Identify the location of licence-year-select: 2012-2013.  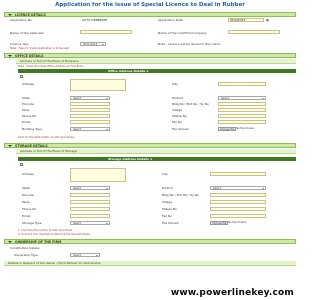
(93, 44).